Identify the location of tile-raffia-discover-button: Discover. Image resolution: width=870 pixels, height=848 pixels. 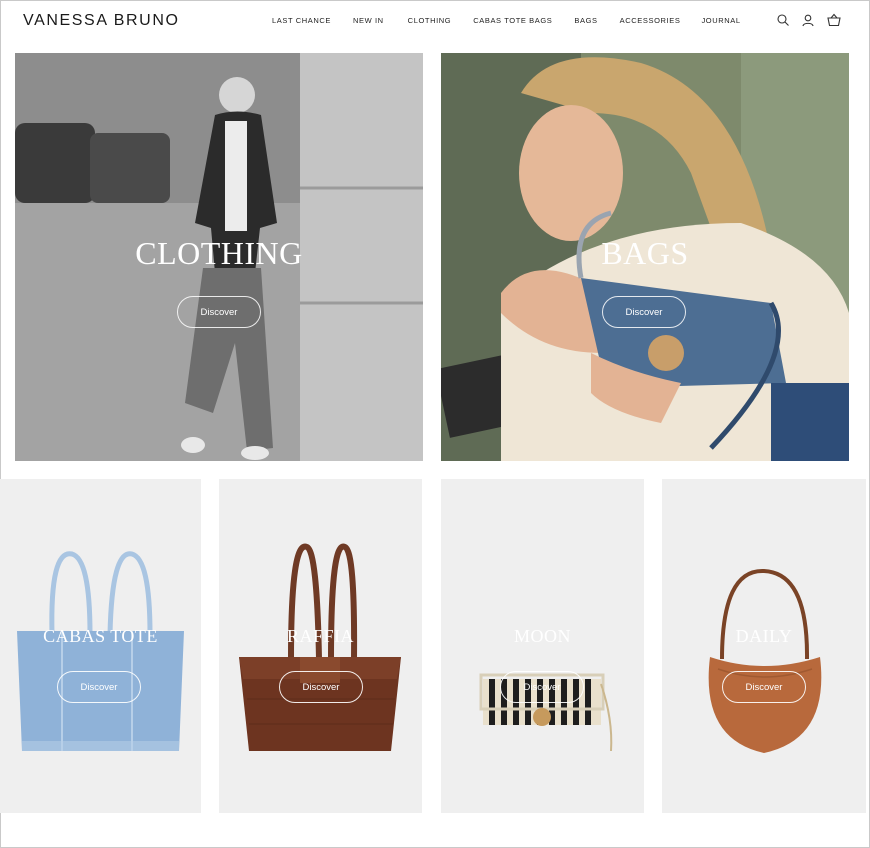
(321, 687).